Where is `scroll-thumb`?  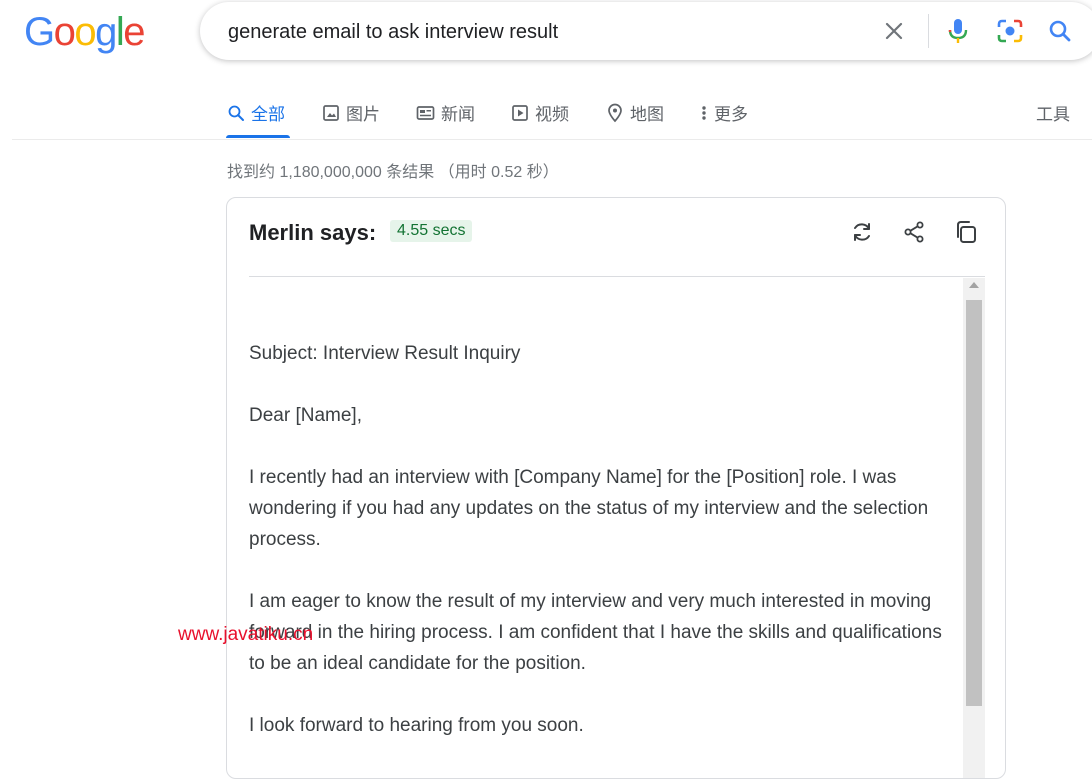
scroll-thumb is located at coordinates (974, 503).